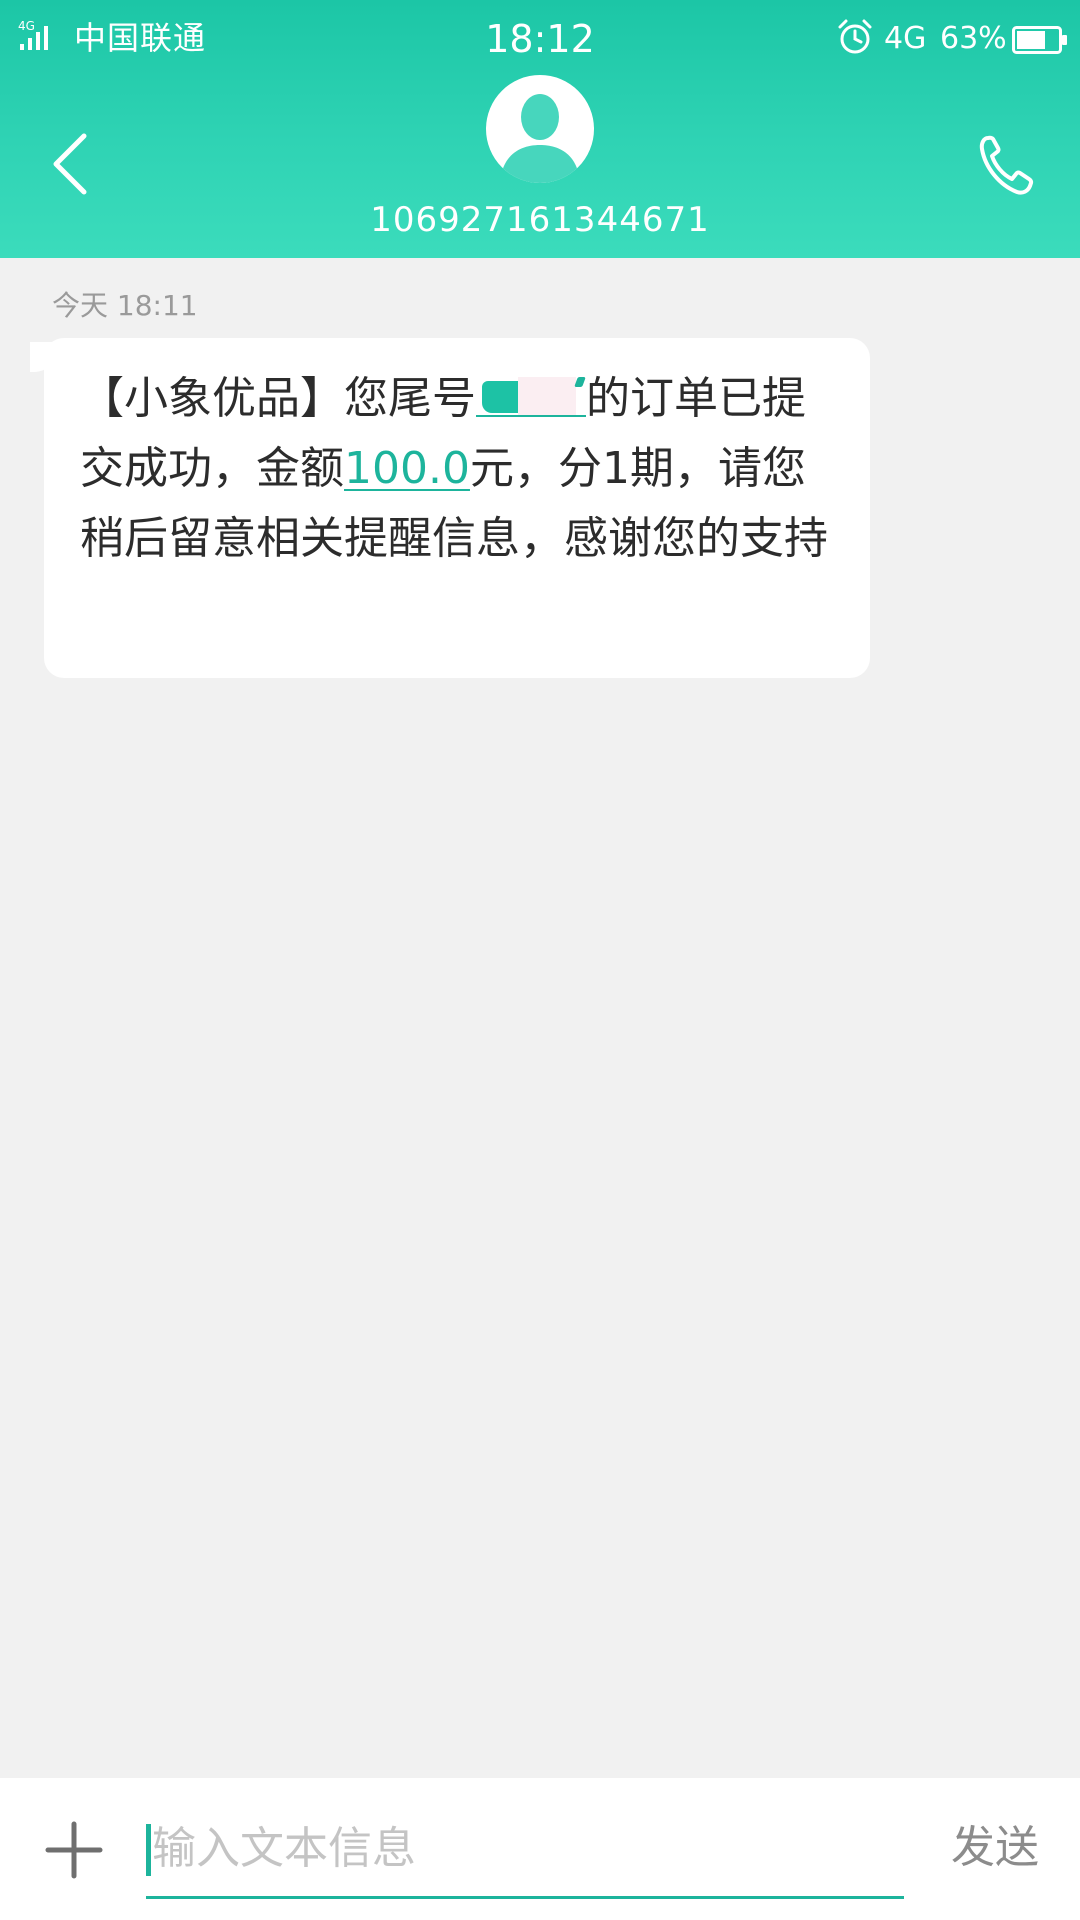  I want to click on contact-number: 106927161344671, so click(540, 220).